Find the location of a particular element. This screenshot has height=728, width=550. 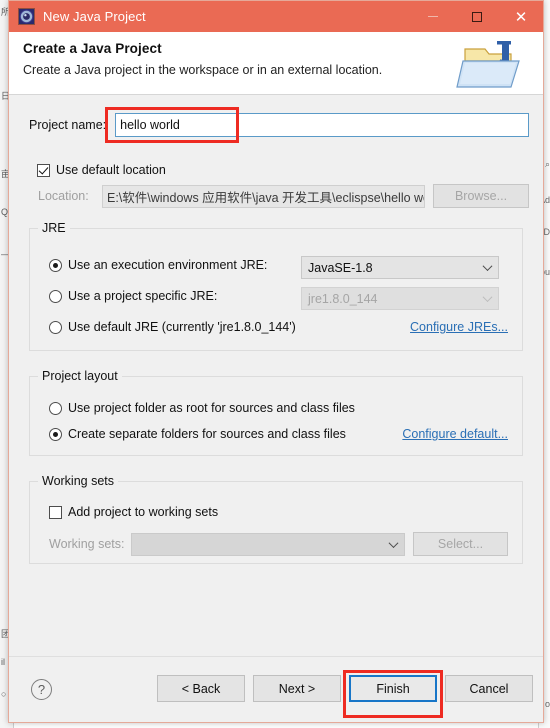

finish-button: Finish is located at coordinates (393, 688).